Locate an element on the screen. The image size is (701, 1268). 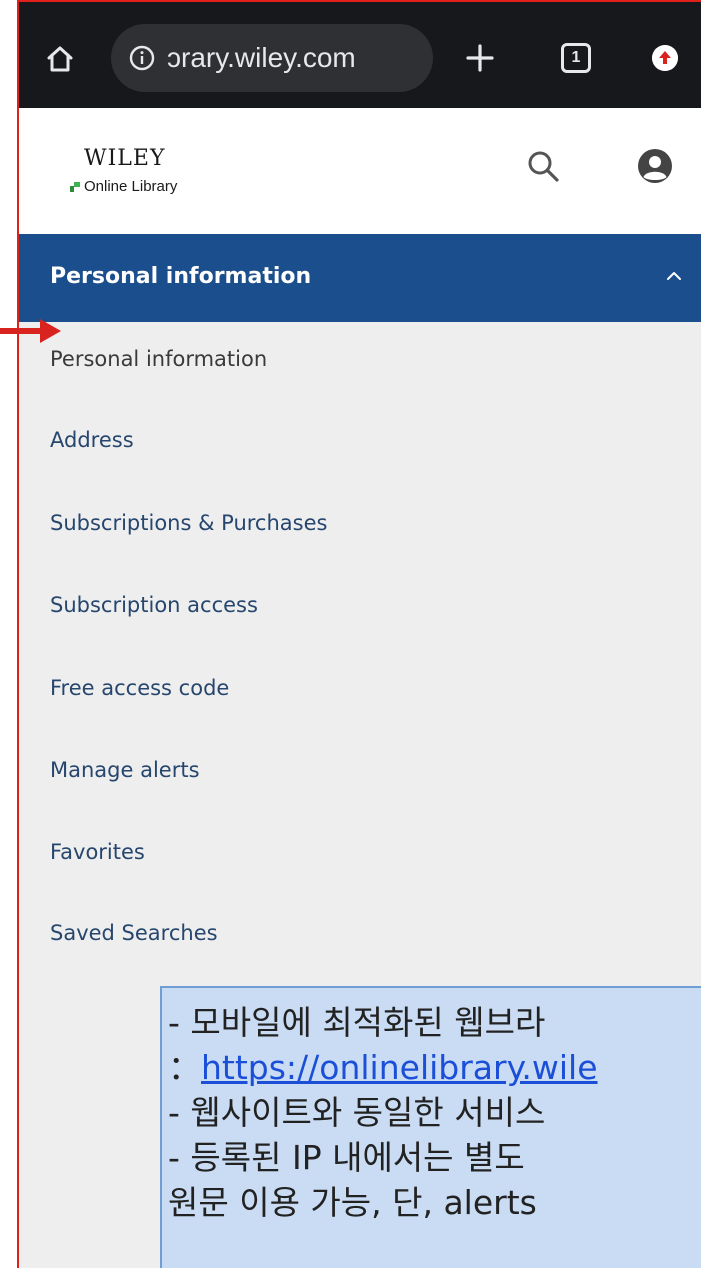
logo-subtitle-text: Online Library is located at coordinates (131, 186).